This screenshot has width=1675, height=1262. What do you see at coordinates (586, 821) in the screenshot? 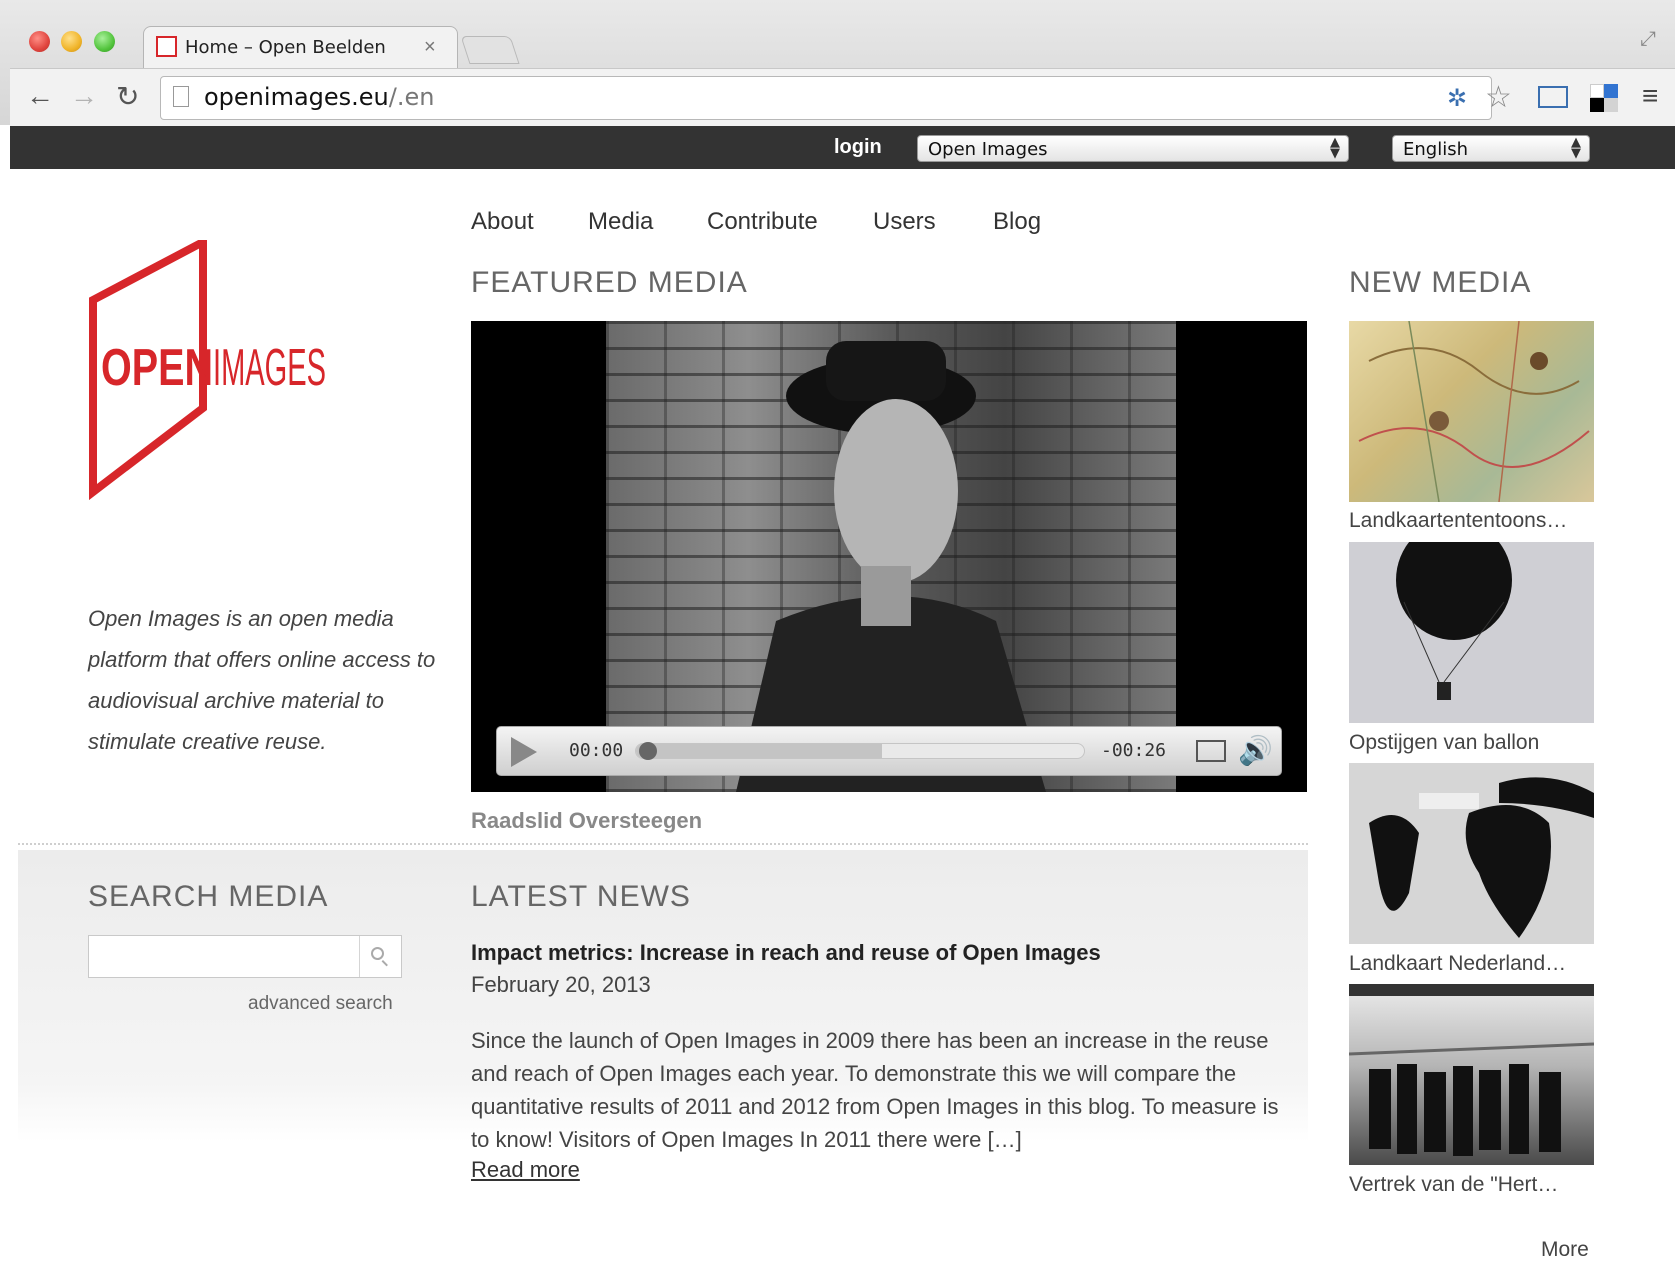
I see `video-title: Raadslid Oversteegen` at bounding box center [586, 821].